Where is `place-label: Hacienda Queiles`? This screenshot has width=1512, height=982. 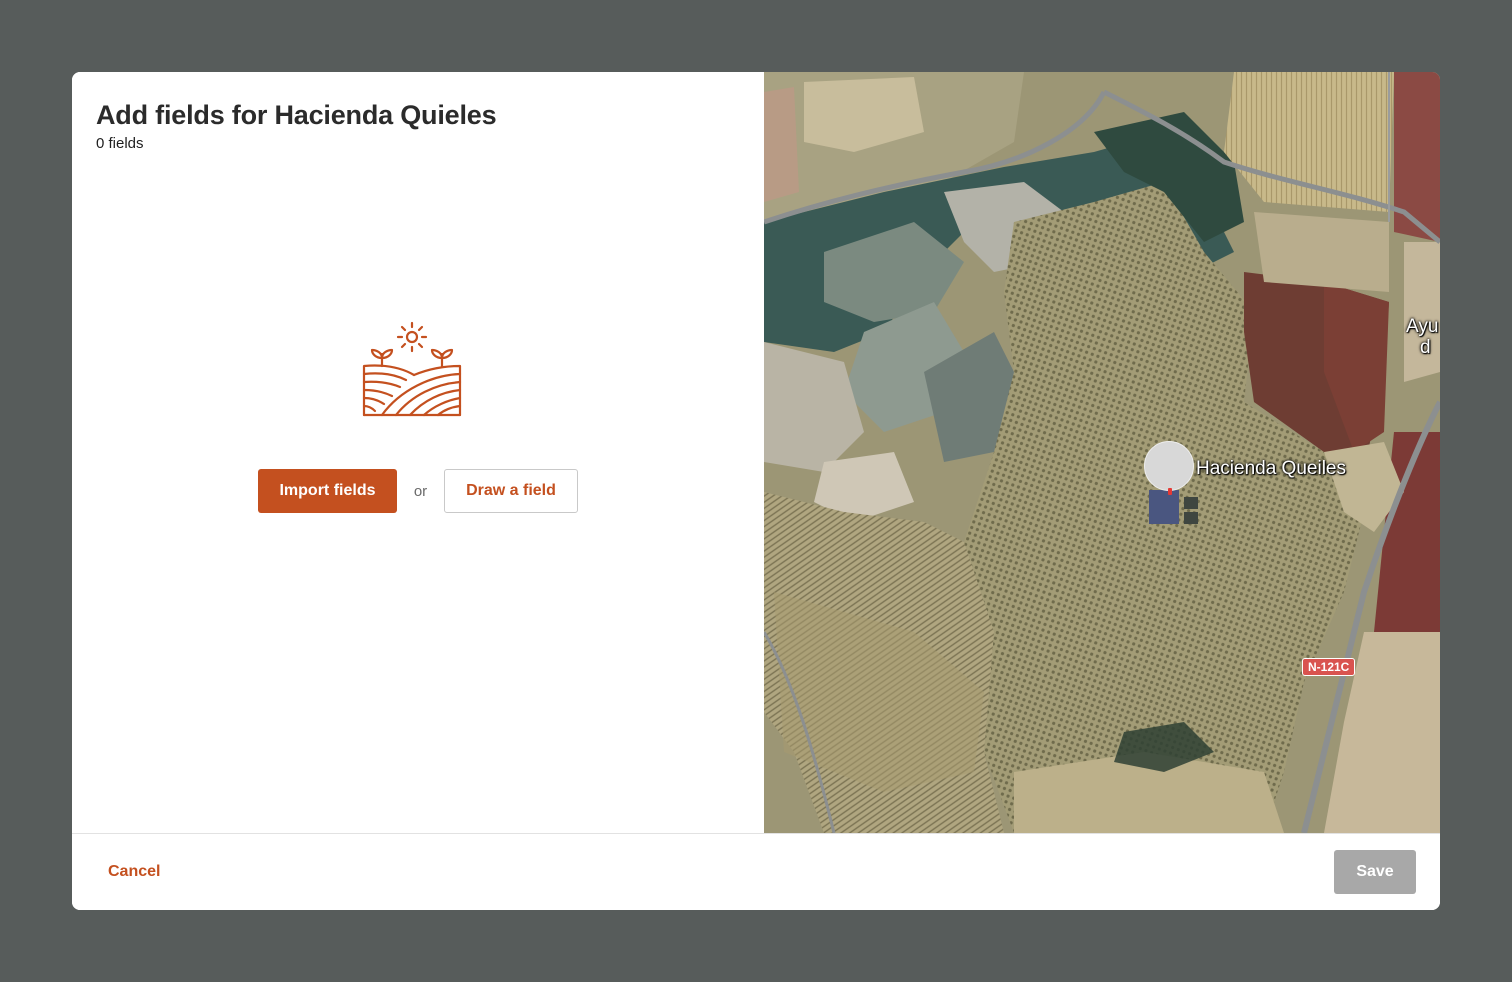 place-label: Hacienda Queiles is located at coordinates (1271, 468).